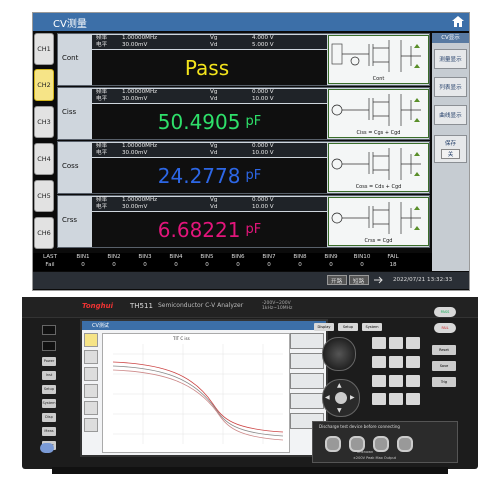 The width and height of the screenshot is (500, 500). I want to click on arrow-down-icon: ▼, so click(339, 410).